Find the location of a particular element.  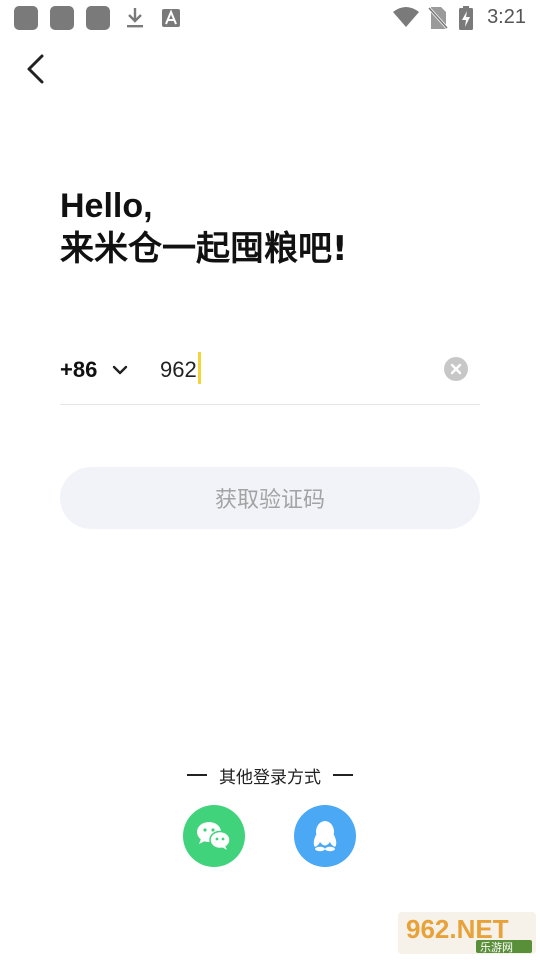

other-login-section: 其他登录方式 is located at coordinates (270, 775).